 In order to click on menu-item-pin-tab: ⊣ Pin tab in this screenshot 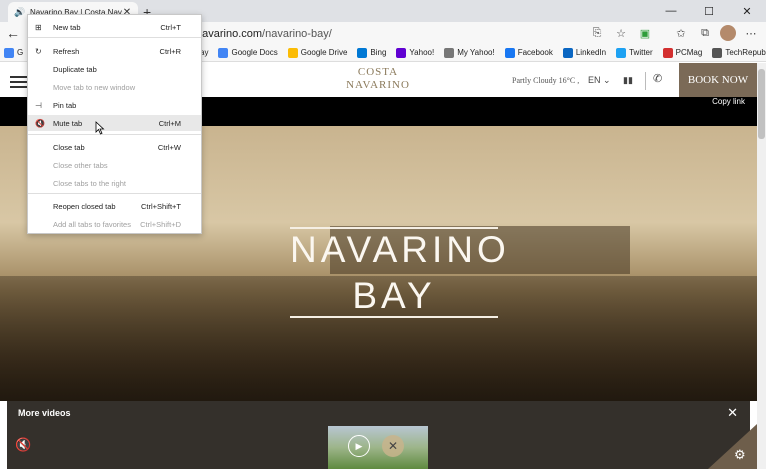, I will do `click(114, 105)`.